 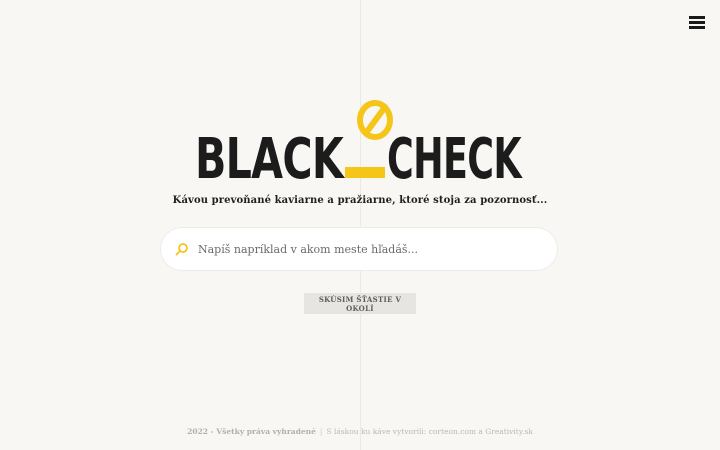 What do you see at coordinates (368, 249) in the screenshot?
I see `search-input` at bounding box center [368, 249].